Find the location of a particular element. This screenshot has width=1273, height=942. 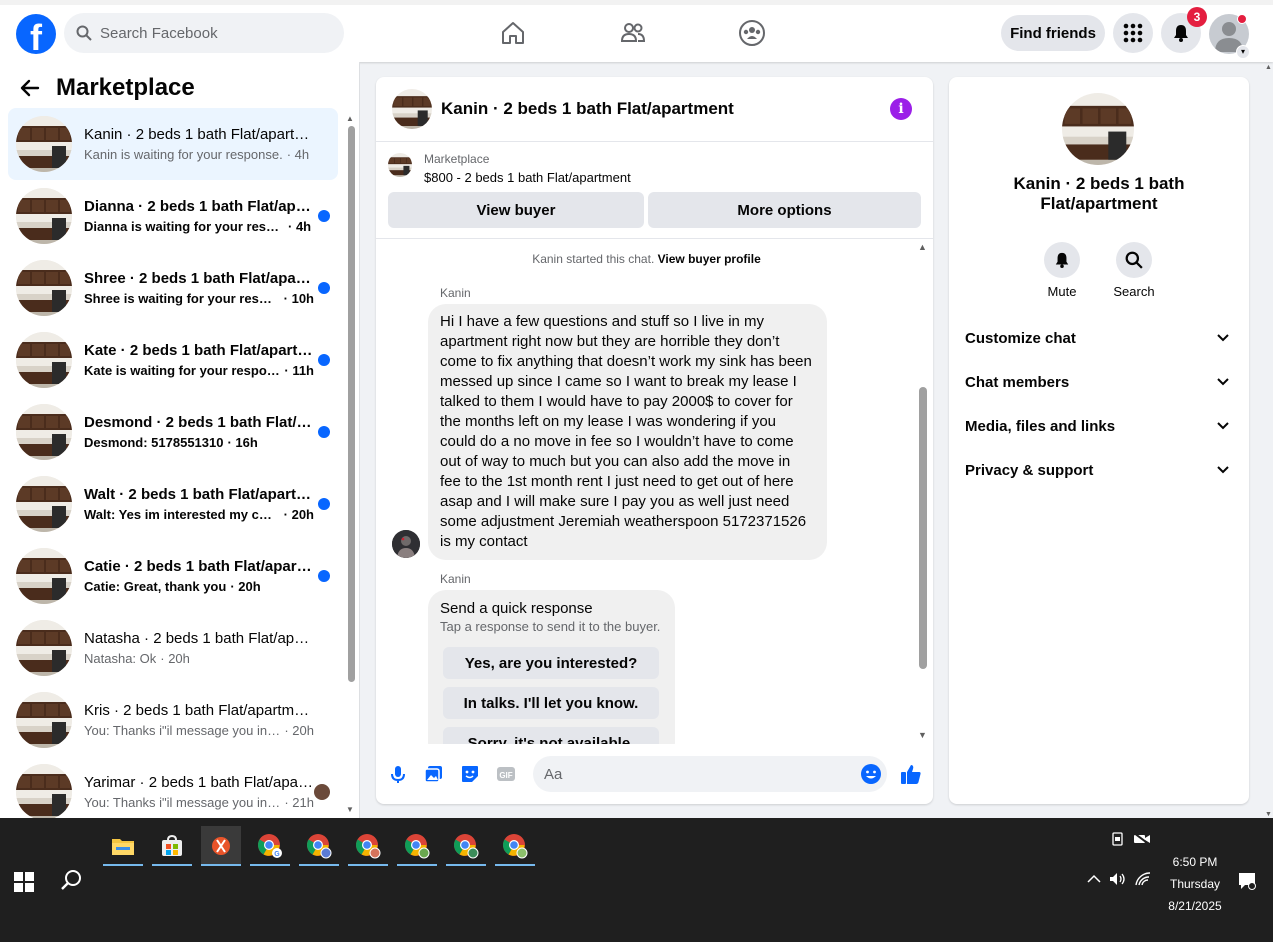

sidebar-scroll-thumb is located at coordinates (351, 404).